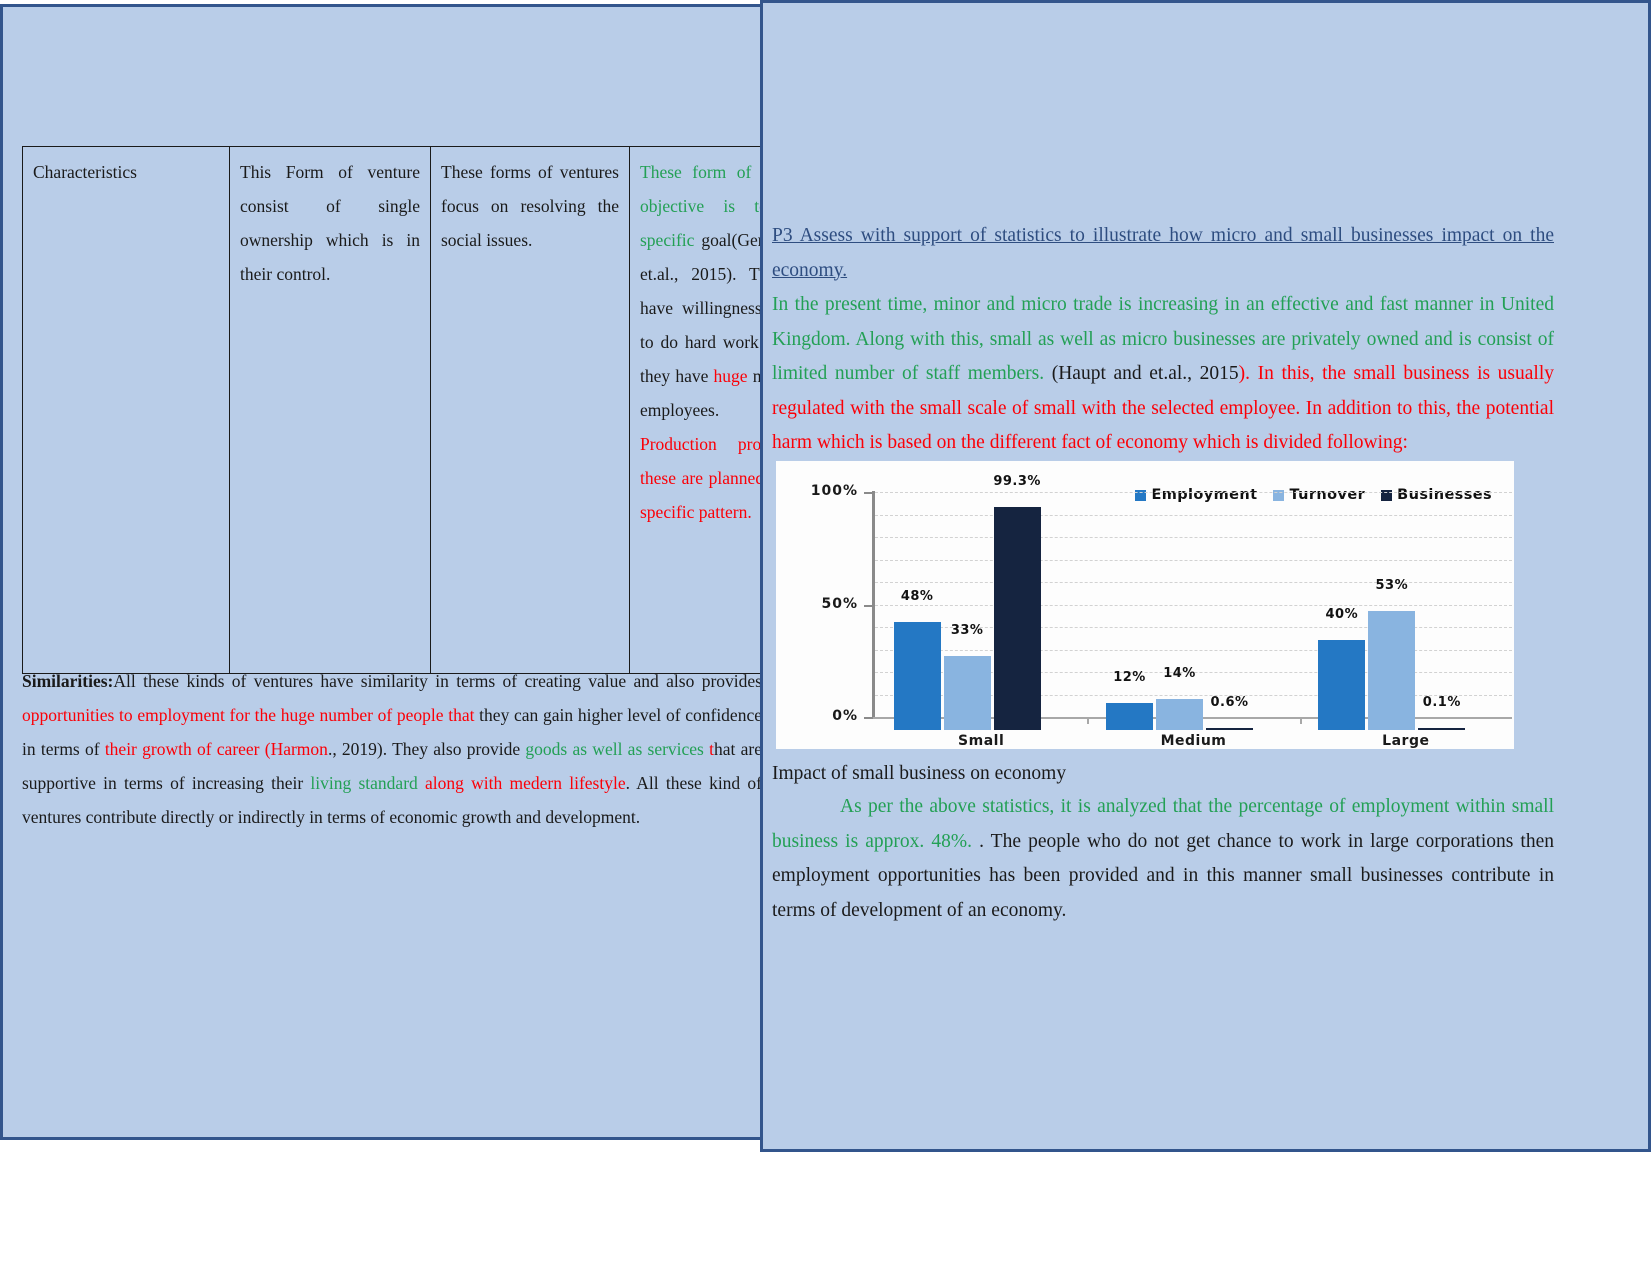 This screenshot has width=1651, height=1275. What do you see at coordinates (1327, 495) in the screenshot?
I see `legend-label: Turnover` at bounding box center [1327, 495].